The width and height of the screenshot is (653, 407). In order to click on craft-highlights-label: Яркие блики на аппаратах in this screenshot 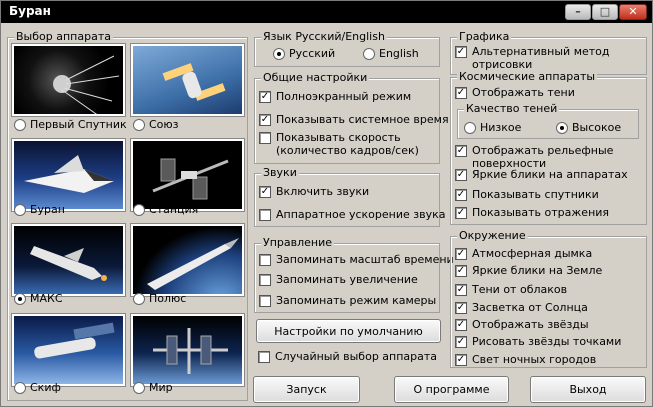, I will do `click(550, 174)`.